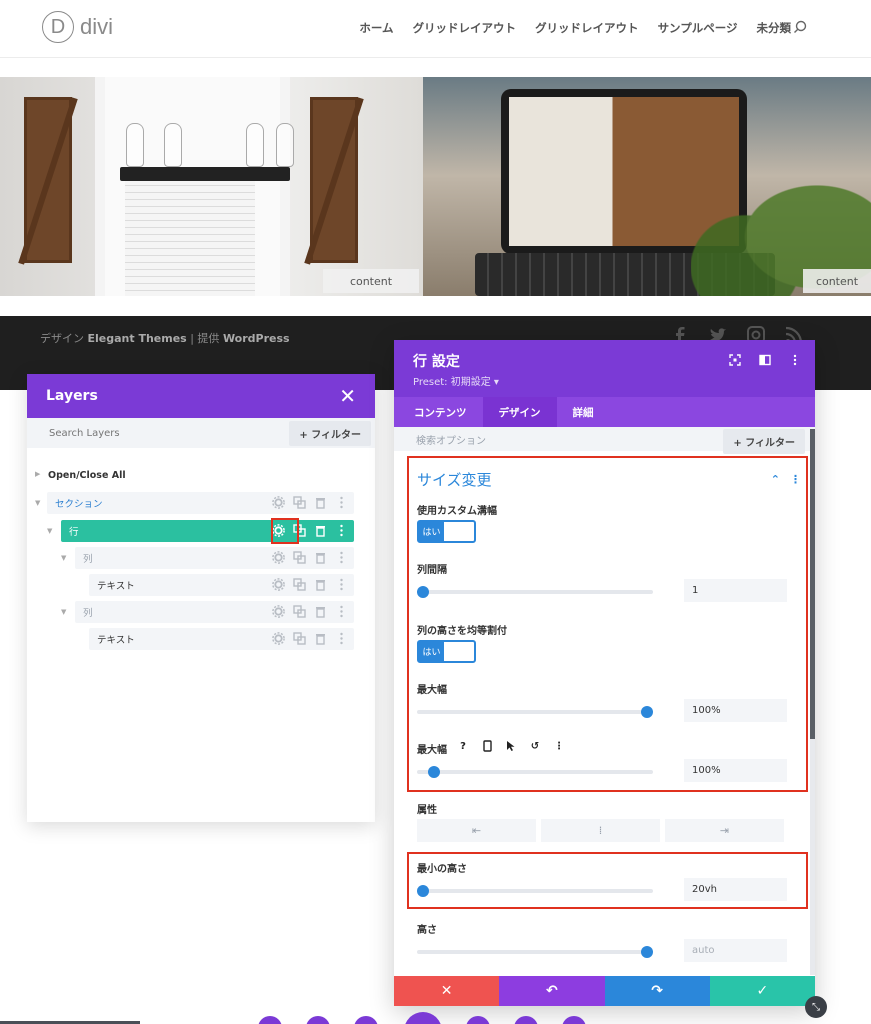  What do you see at coordinates (587, 28) in the screenshot?
I see `nav-item-grid-2: グリッドレイアウト` at bounding box center [587, 28].